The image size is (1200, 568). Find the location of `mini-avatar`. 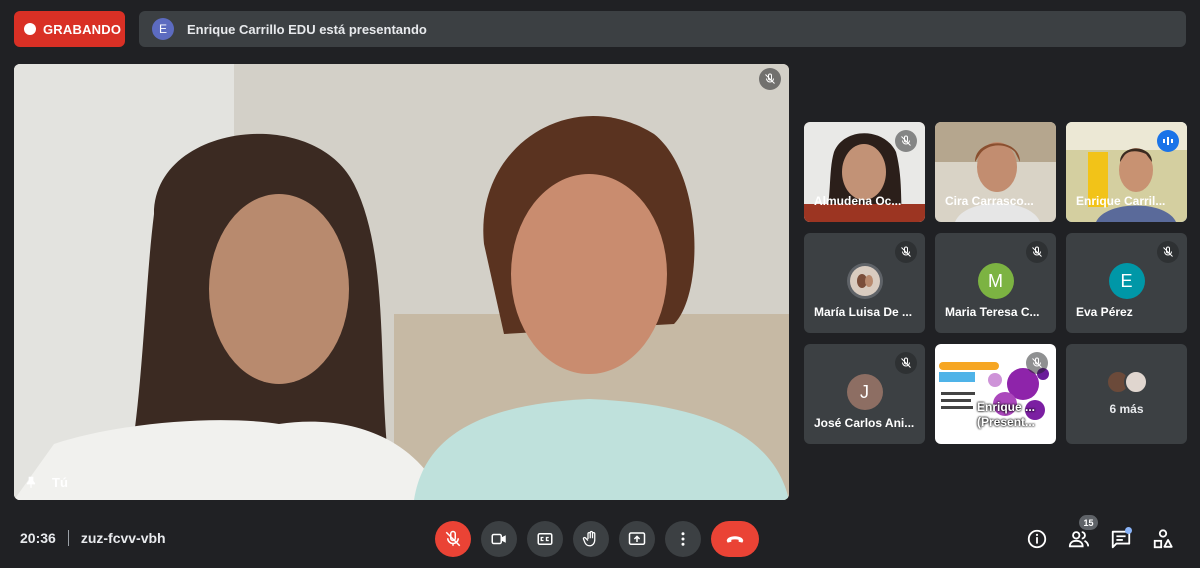

mini-avatar is located at coordinates (1135, 382).